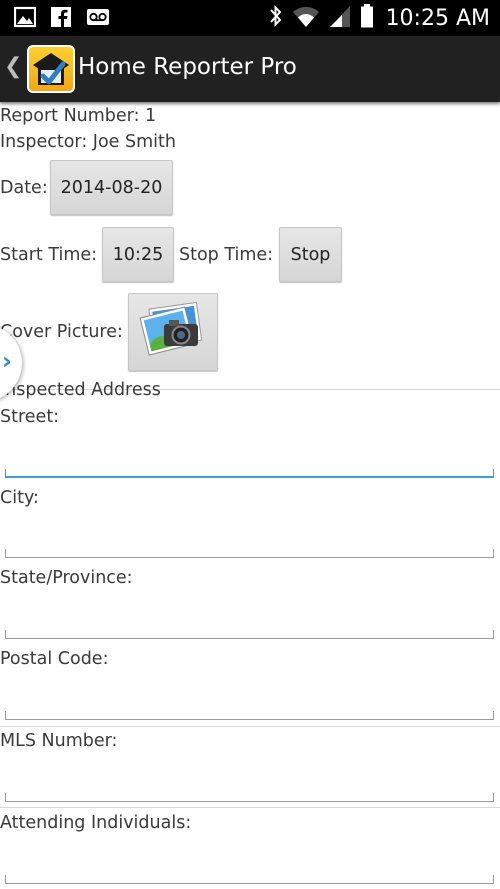 This screenshot has width=500, height=889. Describe the element at coordinates (249, 797) in the screenshot. I see `mls-number-input-underline` at that location.